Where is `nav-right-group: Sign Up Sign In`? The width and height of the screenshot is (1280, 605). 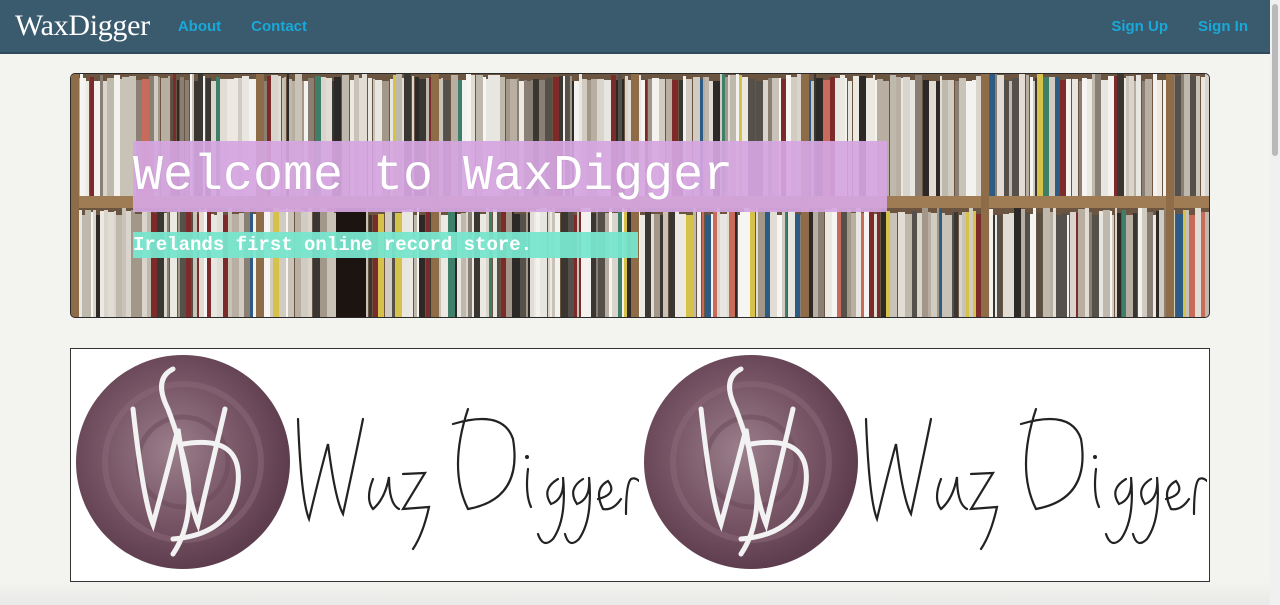
nav-right-group: Sign Up Sign In is located at coordinates (1190, 26).